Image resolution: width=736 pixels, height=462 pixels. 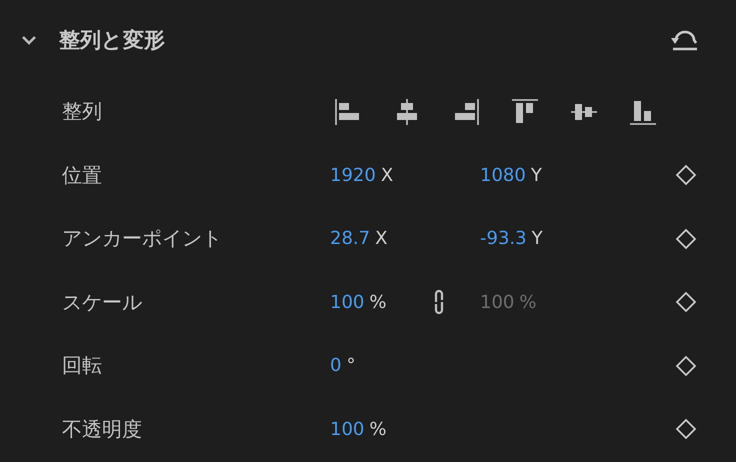 I want to click on property-label: アンカーポイント, so click(x=142, y=238).